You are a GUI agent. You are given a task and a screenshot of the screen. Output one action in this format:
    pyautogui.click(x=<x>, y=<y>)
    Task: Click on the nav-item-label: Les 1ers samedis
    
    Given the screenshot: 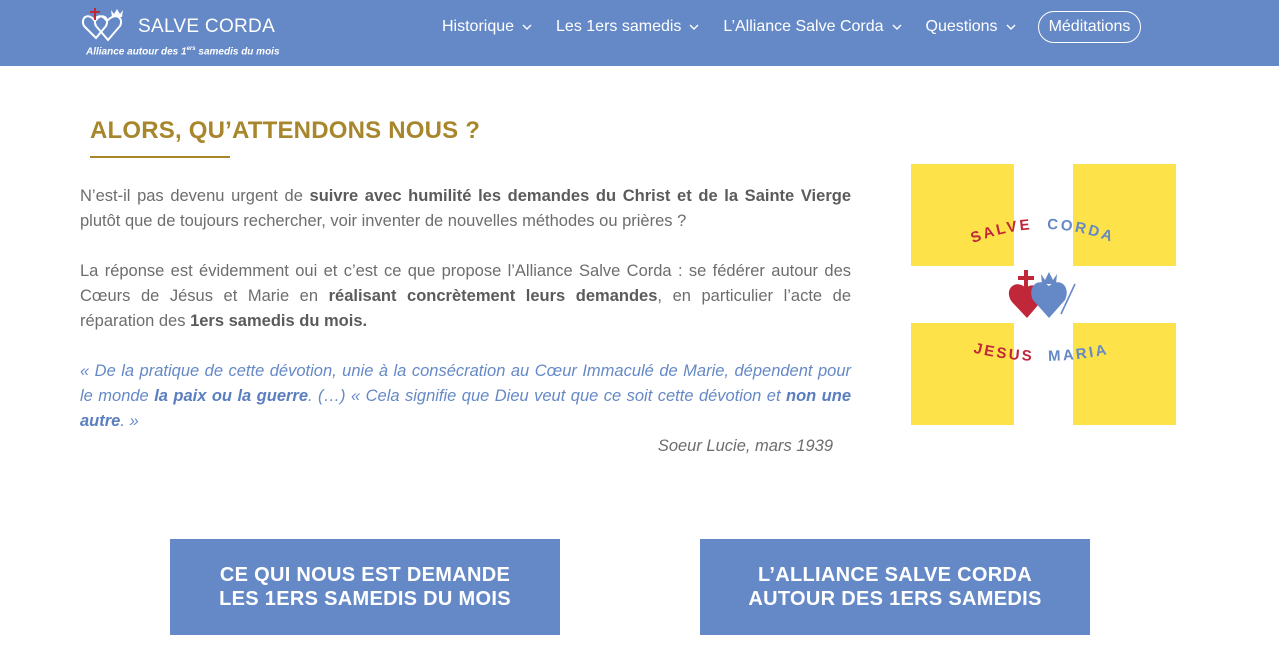 What is the action you would take?
    pyautogui.click(x=619, y=26)
    